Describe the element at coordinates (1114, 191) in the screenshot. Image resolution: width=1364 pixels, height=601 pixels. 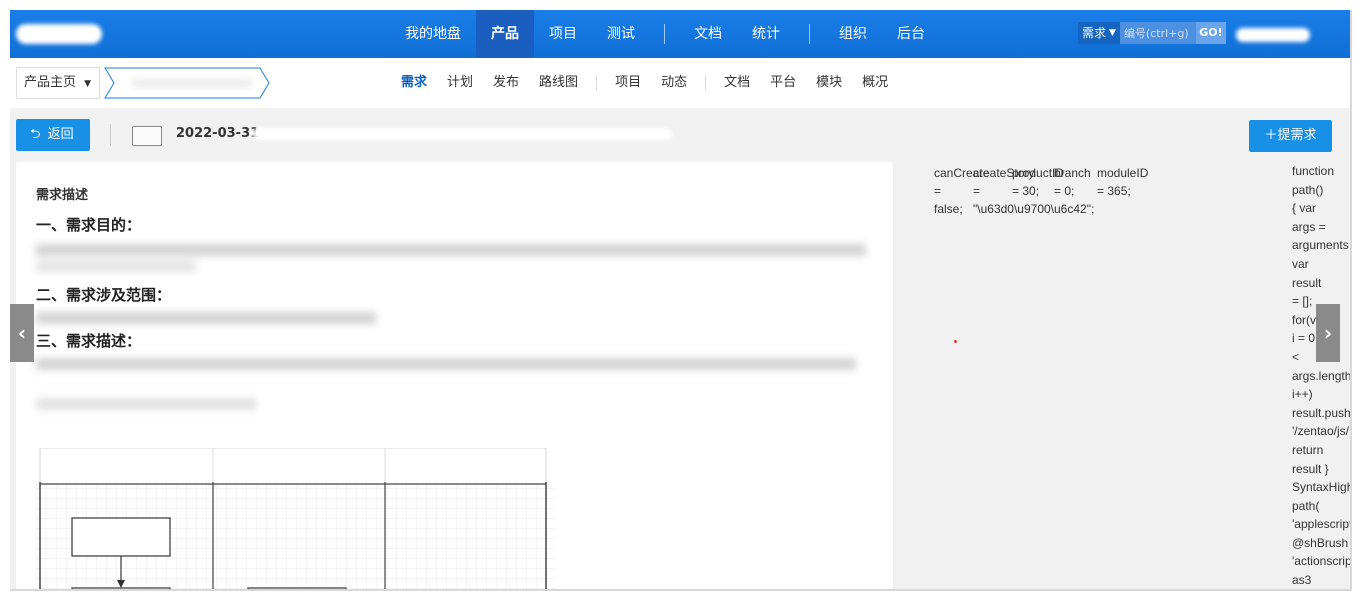
I see `code-text: = 365;` at that location.